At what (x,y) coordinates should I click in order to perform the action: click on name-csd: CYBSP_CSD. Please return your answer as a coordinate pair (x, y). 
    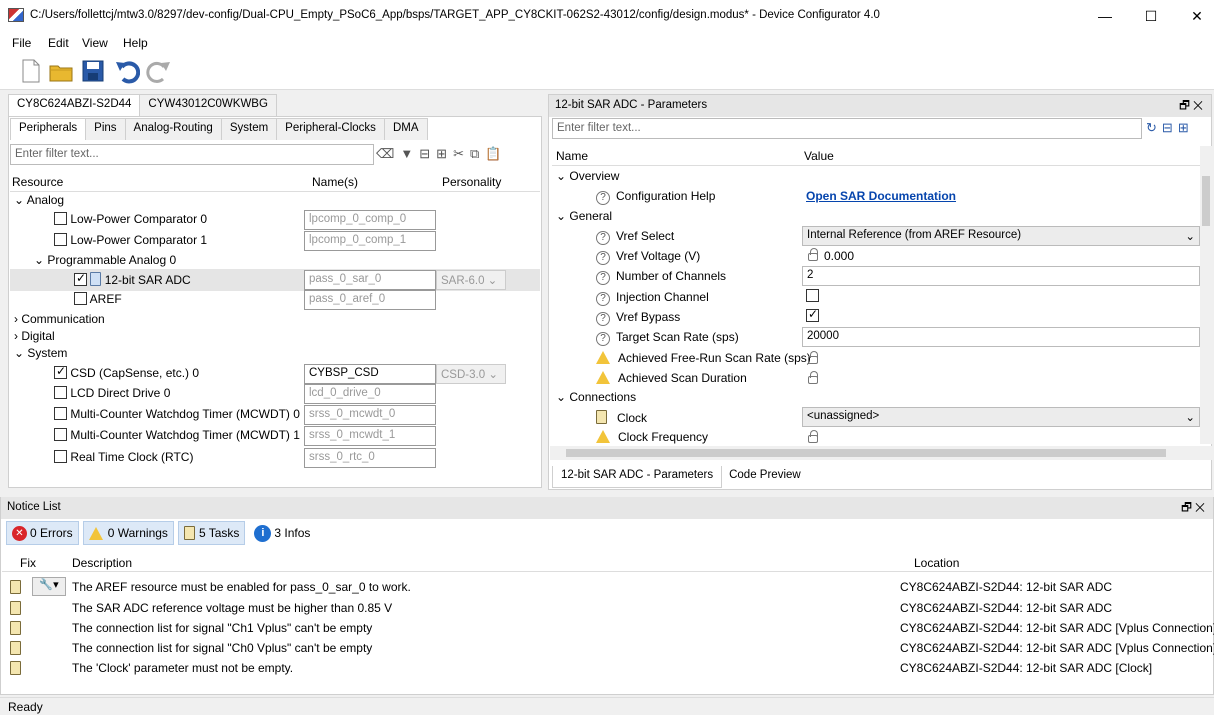
    Looking at the image, I should click on (370, 374).